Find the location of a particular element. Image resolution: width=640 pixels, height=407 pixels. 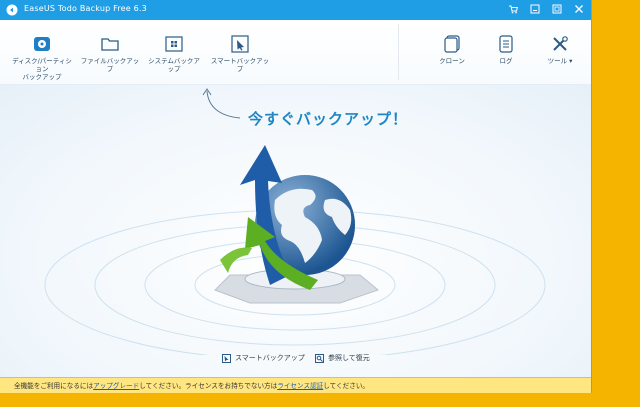

status-text-2: してください。ライセンスをお持ちでない方は is located at coordinates (208, 386).